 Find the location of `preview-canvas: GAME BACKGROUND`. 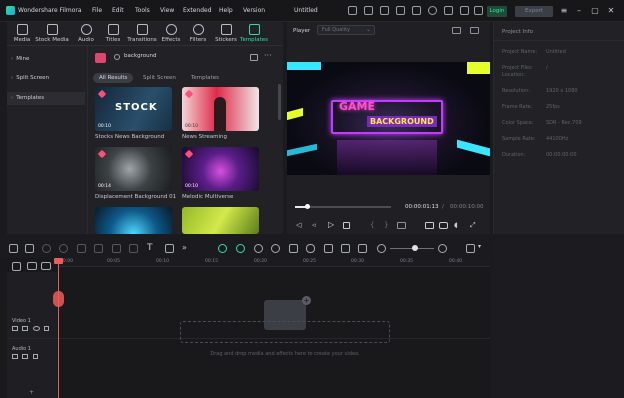

preview-canvas: GAME BACKGROUND is located at coordinates (388, 118).